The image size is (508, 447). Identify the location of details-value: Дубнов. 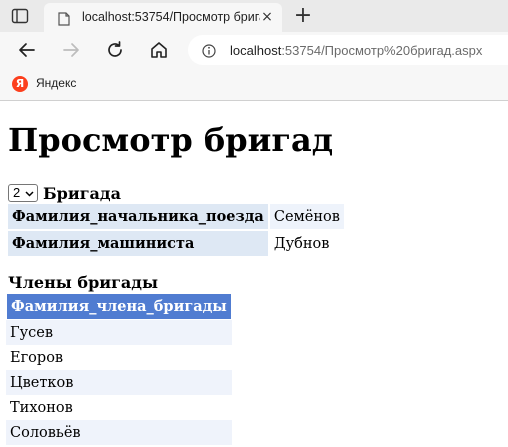
(306, 243).